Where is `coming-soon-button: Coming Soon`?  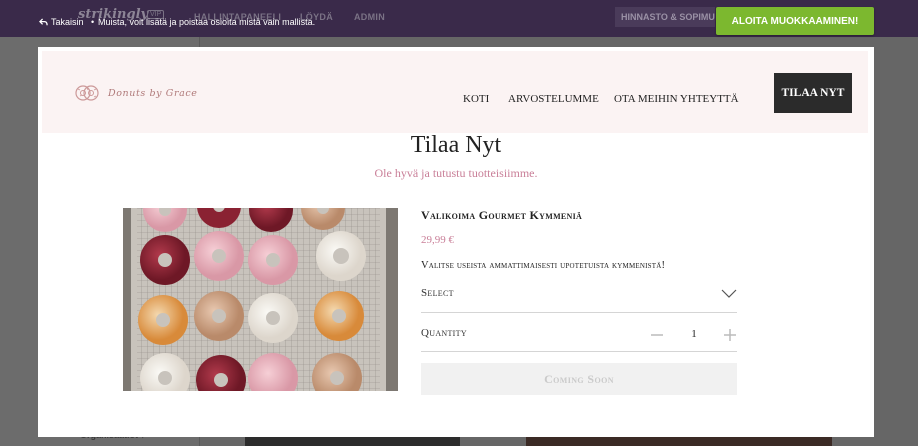 coming-soon-button: Coming Soon is located at coordinates (579, 379).